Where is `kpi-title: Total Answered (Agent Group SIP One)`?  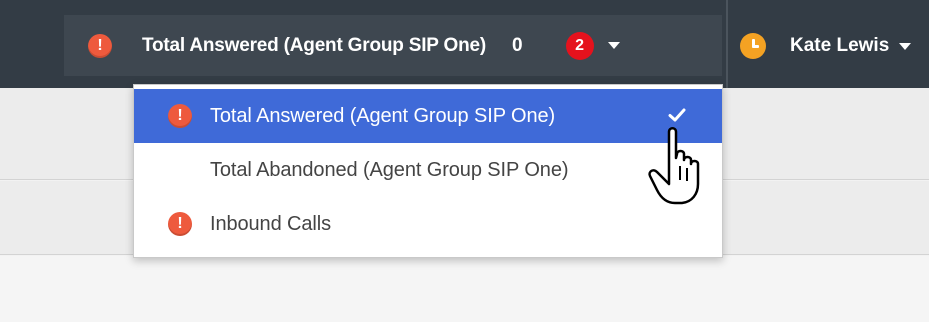 kpi-title: Total Answered (Agent Group SIP One) is located at coordinates (314, 45).